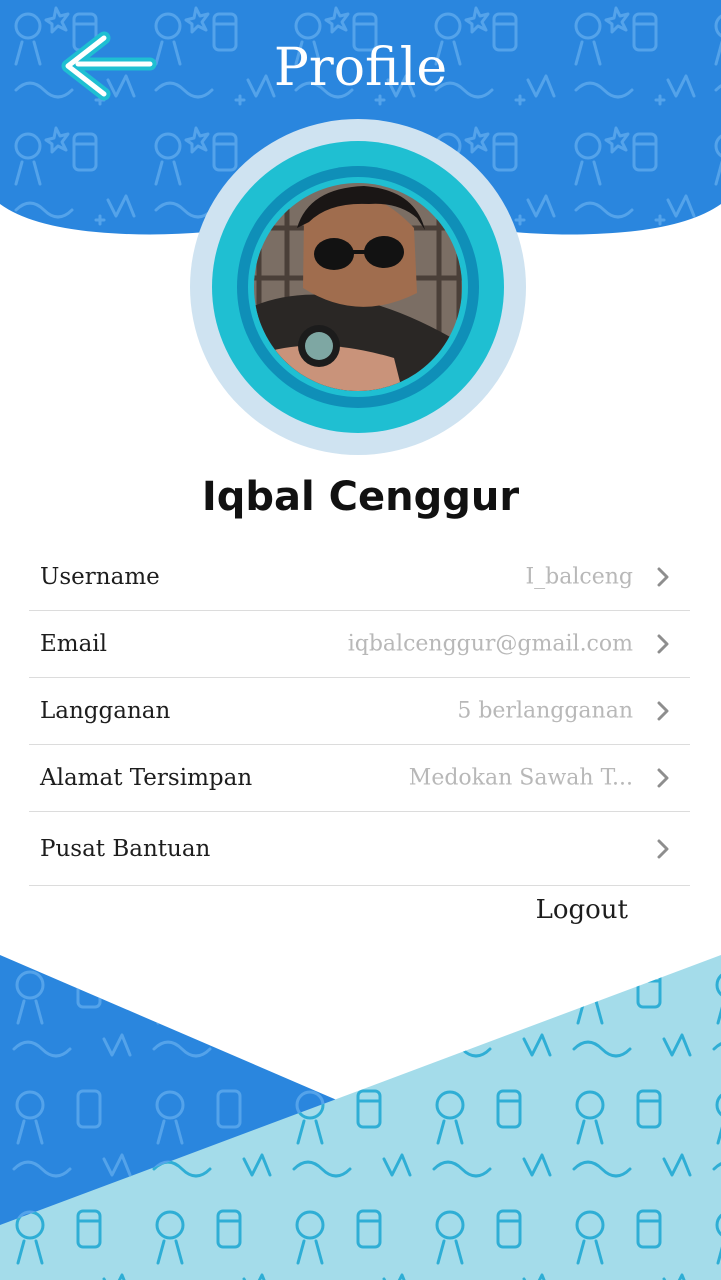 The width and height of the screenshot is (721, 1280). What do you see at coordinates (74, 644) in the screenshot?
I see `menu-label-email: Email` at bounding box center [74, 644].